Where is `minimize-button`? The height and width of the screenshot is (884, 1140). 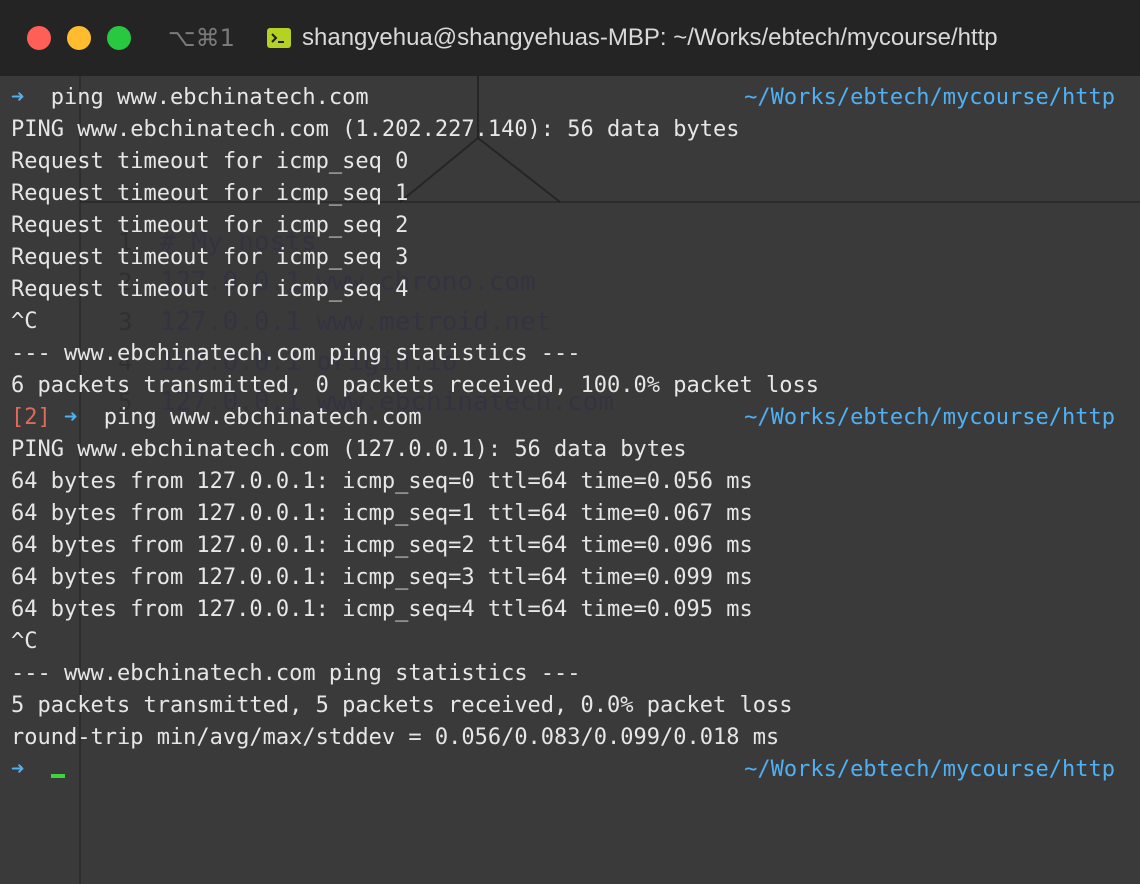
minimize-button is located at coordinates (79, 38).